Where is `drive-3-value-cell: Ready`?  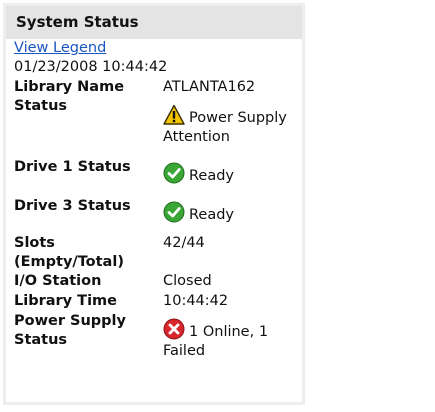 drive-3-value-cell: Ready is located at coordinates (232, 211).